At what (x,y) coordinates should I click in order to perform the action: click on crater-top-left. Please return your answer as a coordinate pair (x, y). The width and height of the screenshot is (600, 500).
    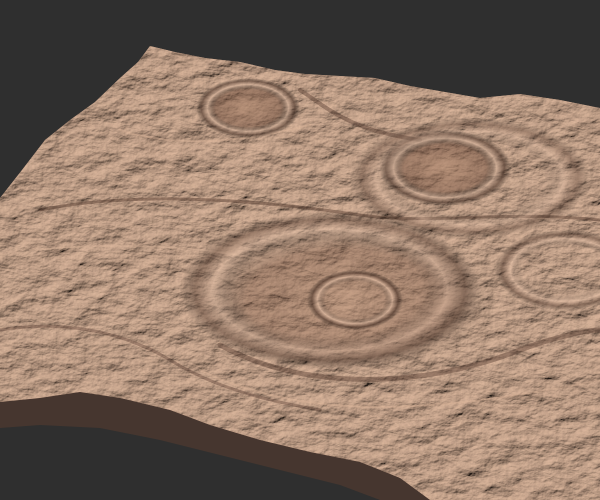
    Looking at the image, I should click on (248, 108).